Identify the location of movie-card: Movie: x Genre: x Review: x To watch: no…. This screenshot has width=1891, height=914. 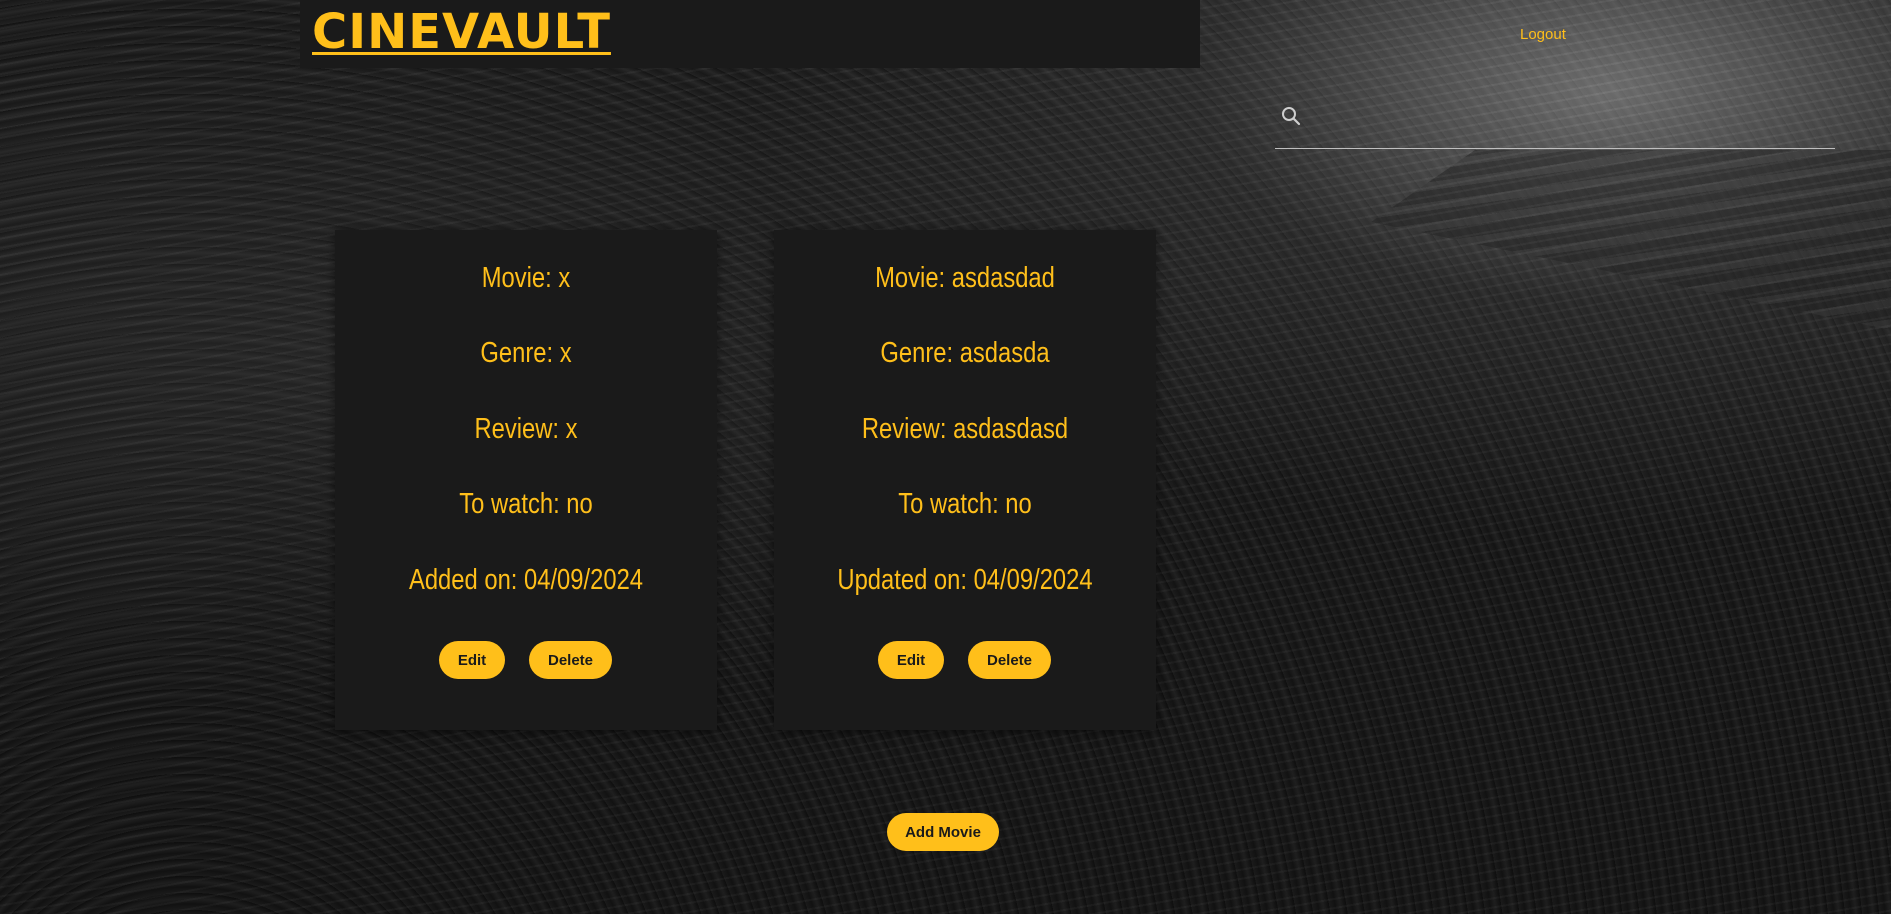
(526, 480).